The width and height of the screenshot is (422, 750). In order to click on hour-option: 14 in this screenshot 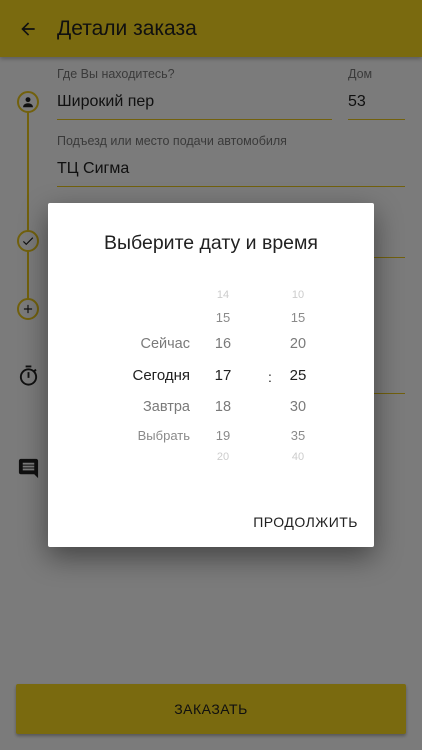, I will do `click(223, 295)`.